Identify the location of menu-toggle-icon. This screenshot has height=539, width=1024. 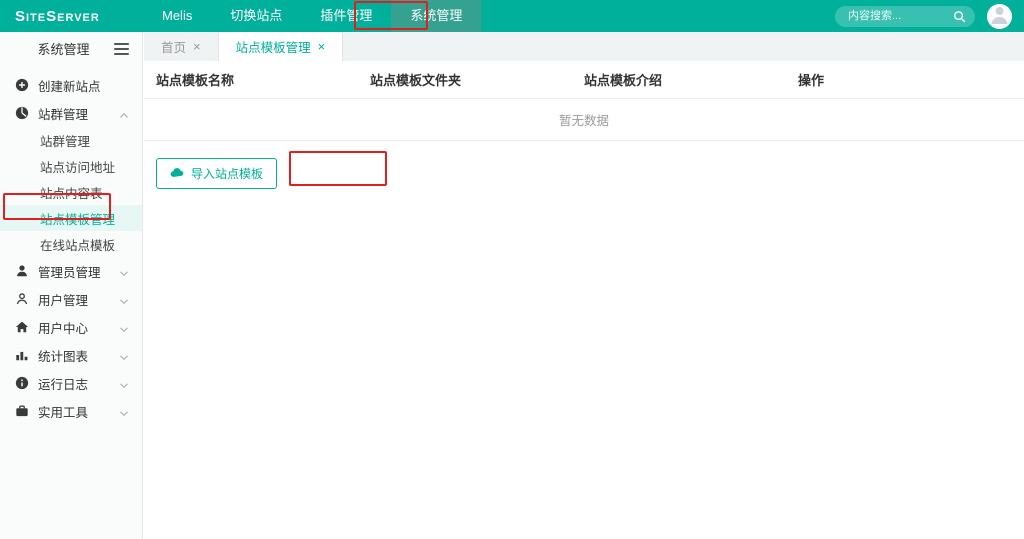
(121, 48).